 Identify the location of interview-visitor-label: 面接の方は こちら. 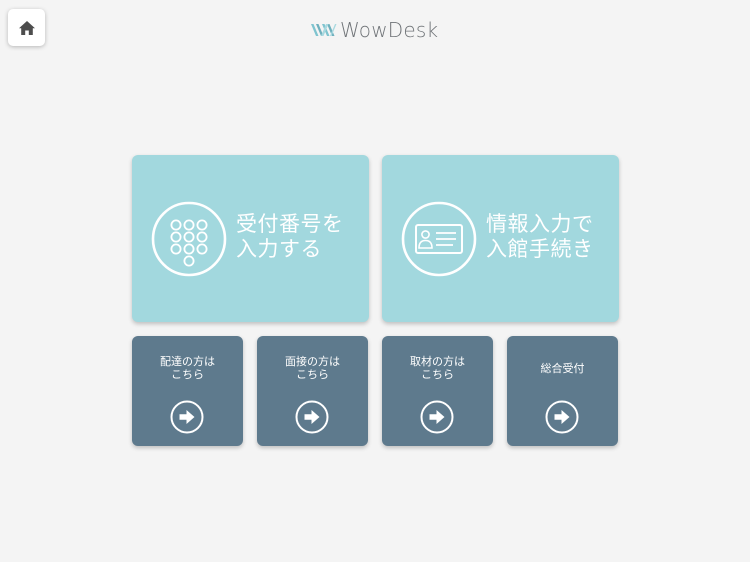
(312, 368).